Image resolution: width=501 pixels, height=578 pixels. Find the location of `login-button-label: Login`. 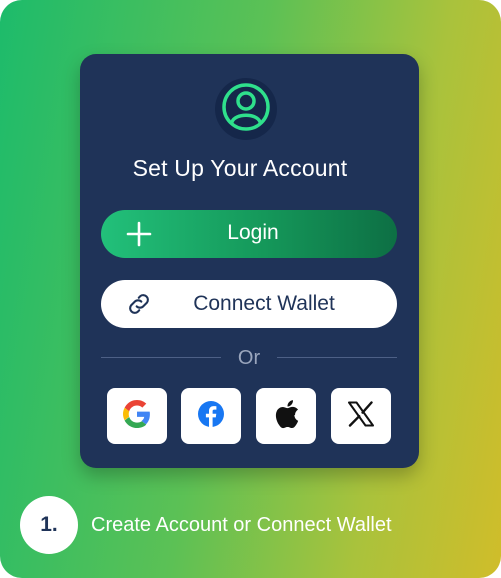

login-button-label: Login is located at coordinates (253, 232).